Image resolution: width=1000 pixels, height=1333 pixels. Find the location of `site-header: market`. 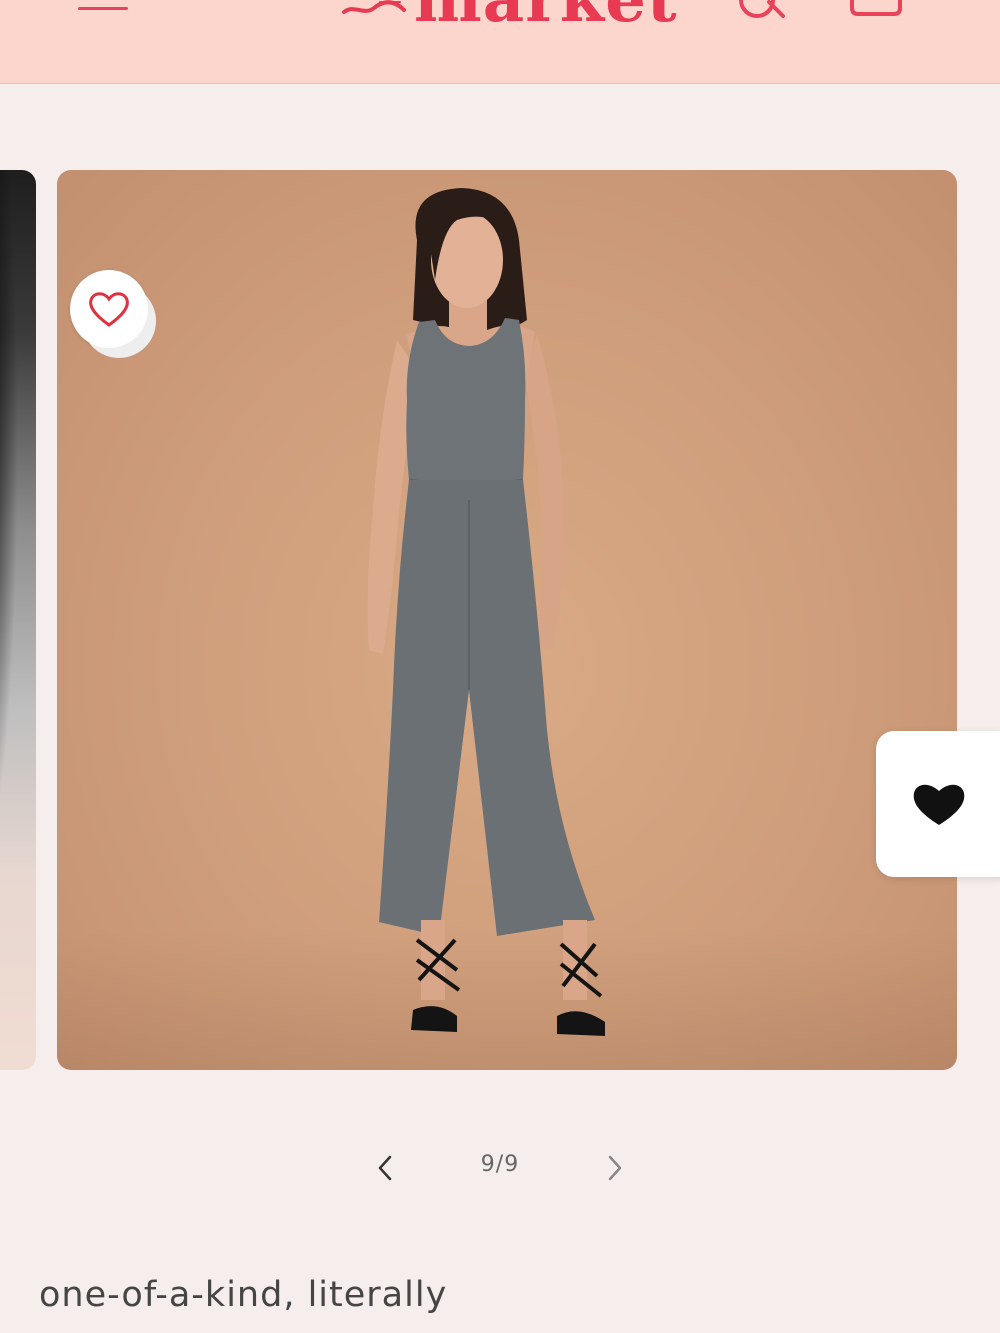

site-header: market is located at coordinates (500, 42).